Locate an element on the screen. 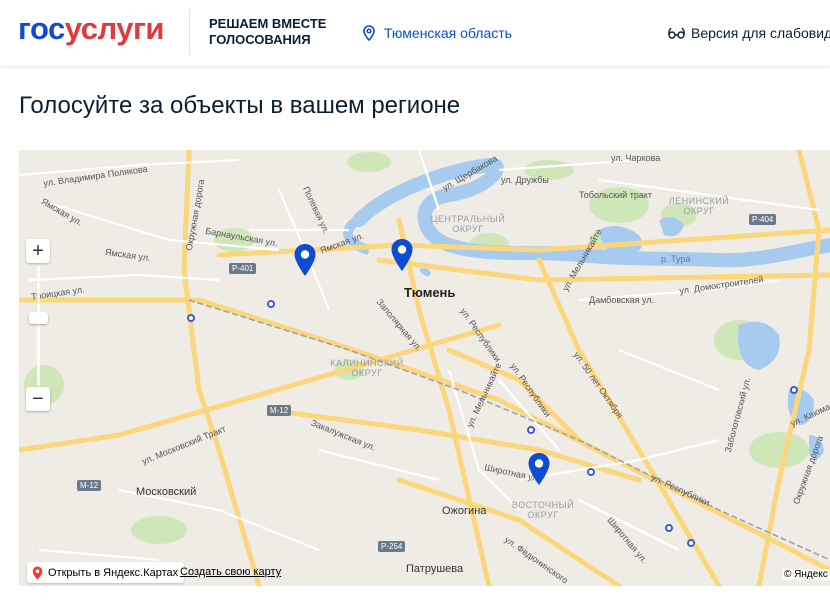  zoom-slider-track is located at coordinates (38, 326).